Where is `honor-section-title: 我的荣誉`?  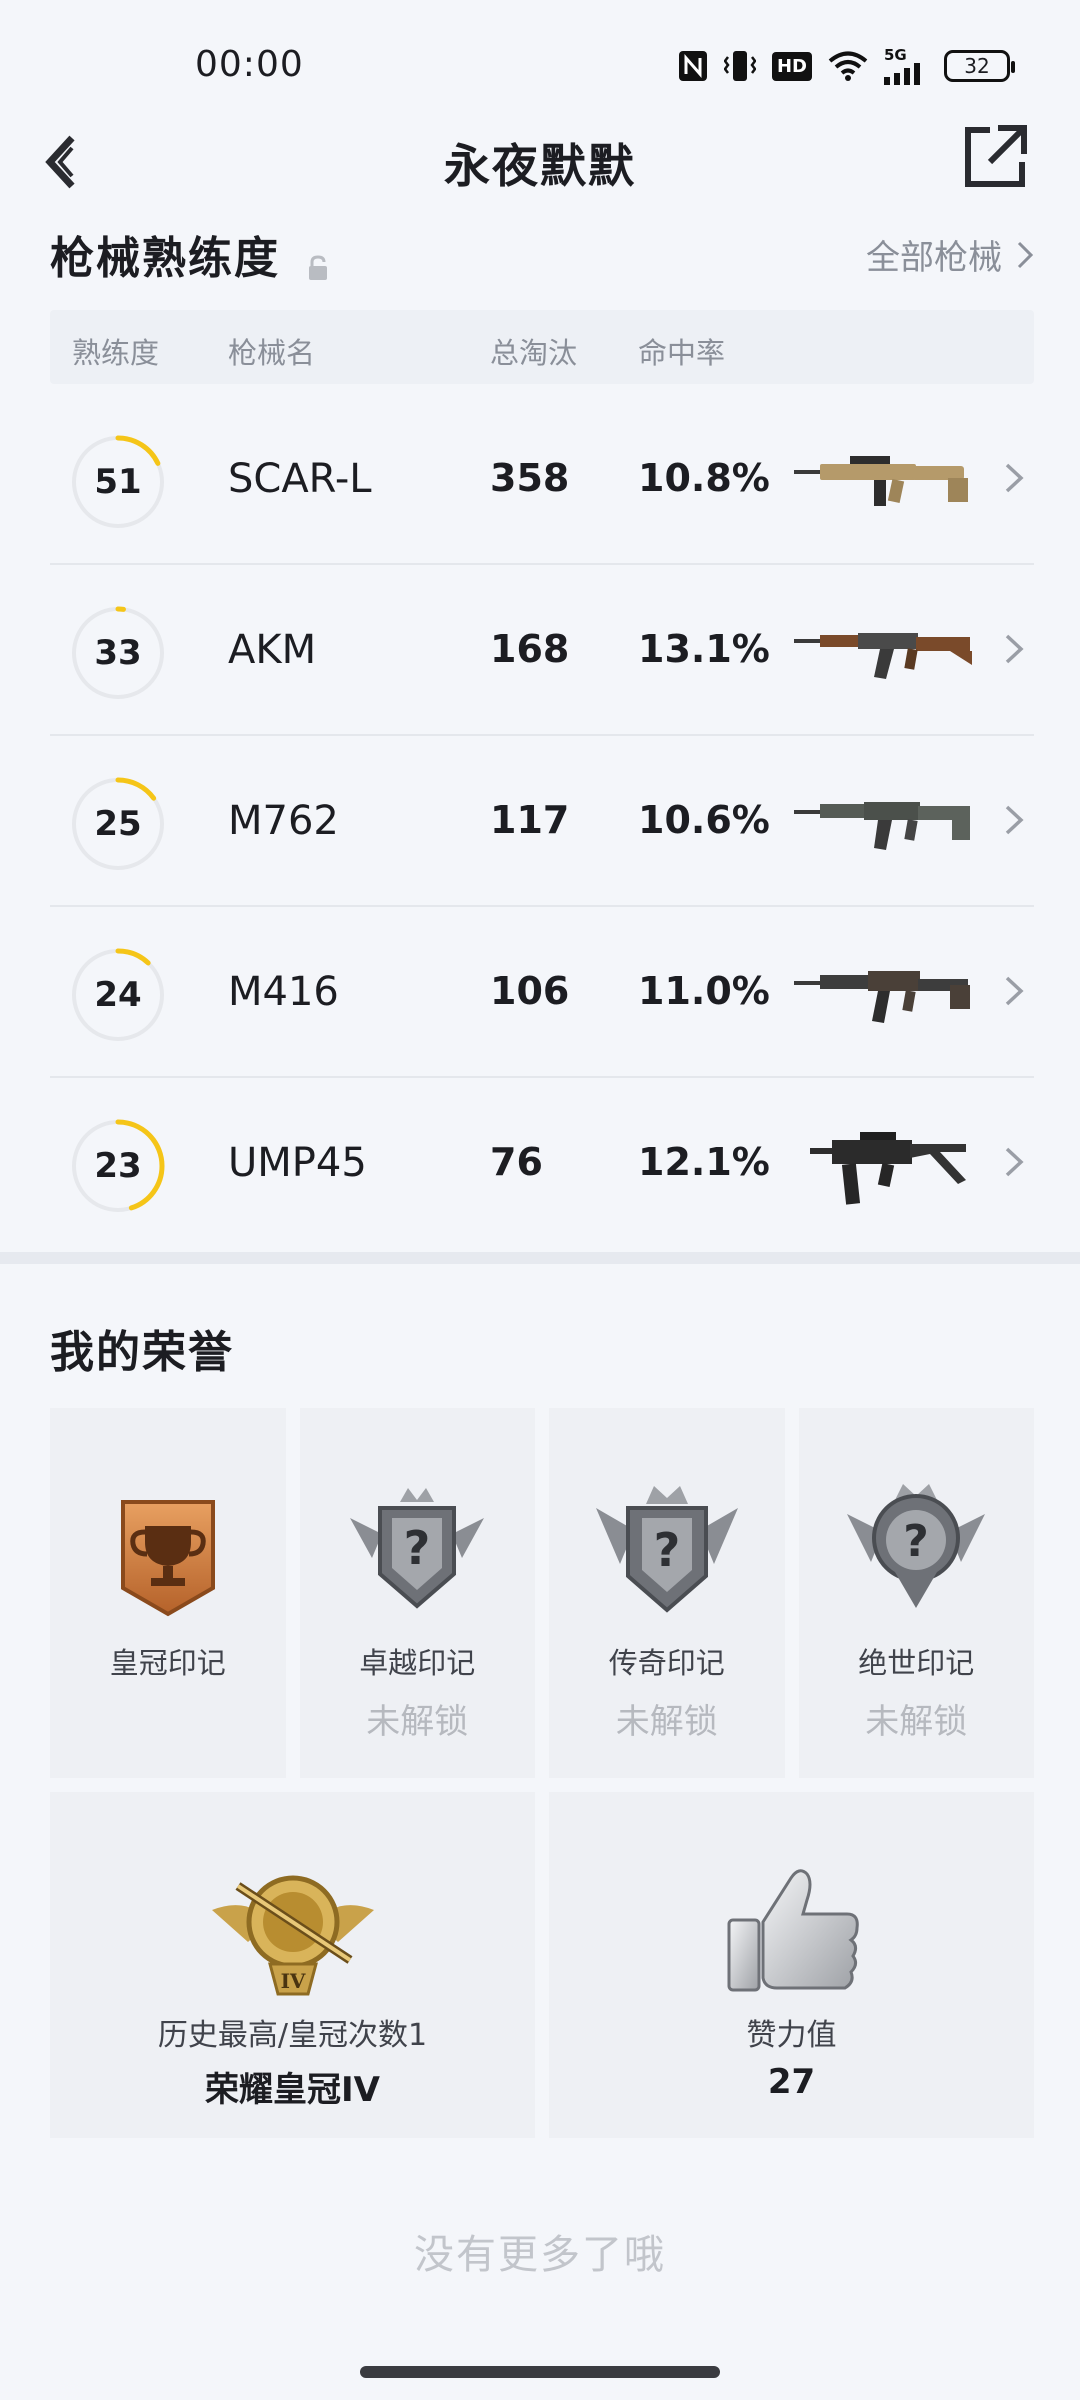 honor-section-title: 我的荣誉 is located at coordinates (142, 1352).